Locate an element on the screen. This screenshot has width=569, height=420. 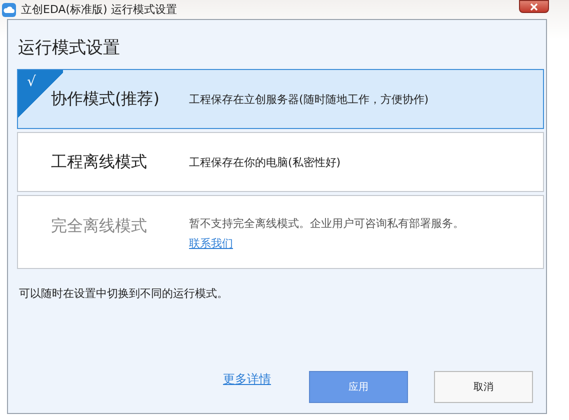
mode-description: 工程保存在立创服务器(随时随地工作，方便协作) is located at coordinates (309, 99).